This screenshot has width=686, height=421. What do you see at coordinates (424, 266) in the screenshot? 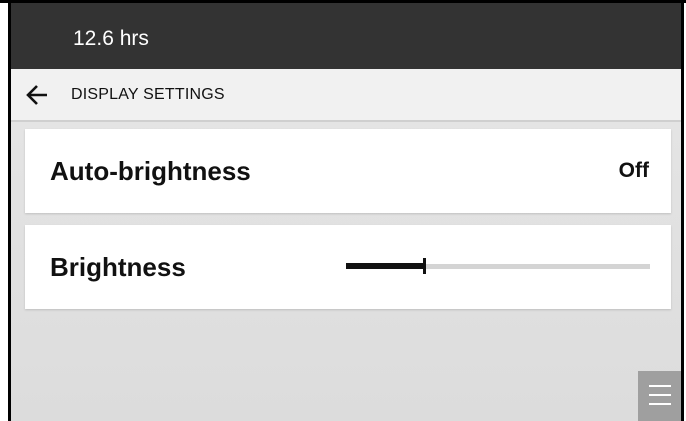
I see `brightness-slider-thumb` at bounding box center [424, 266].